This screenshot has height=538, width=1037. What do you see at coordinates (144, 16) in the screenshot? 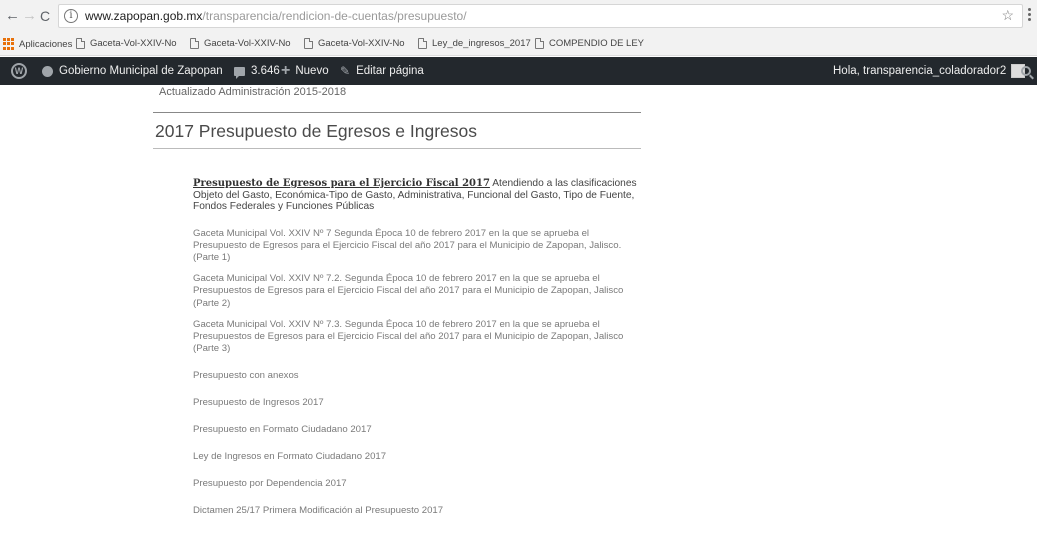
I see `url-host: www.zapopan.gob.mx` at bounding box center [144, 16].